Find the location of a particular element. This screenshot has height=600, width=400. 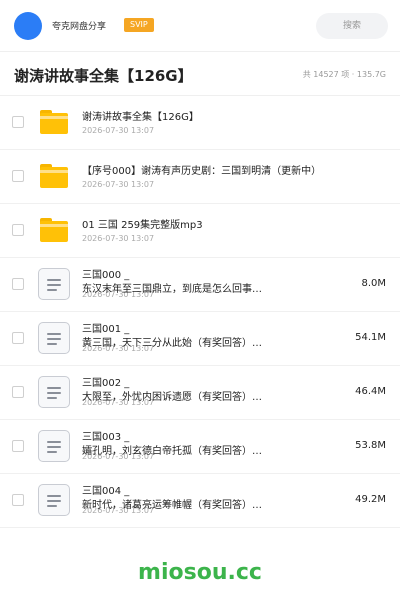

item-size: 49.2M is located at coordinates (370, 499).